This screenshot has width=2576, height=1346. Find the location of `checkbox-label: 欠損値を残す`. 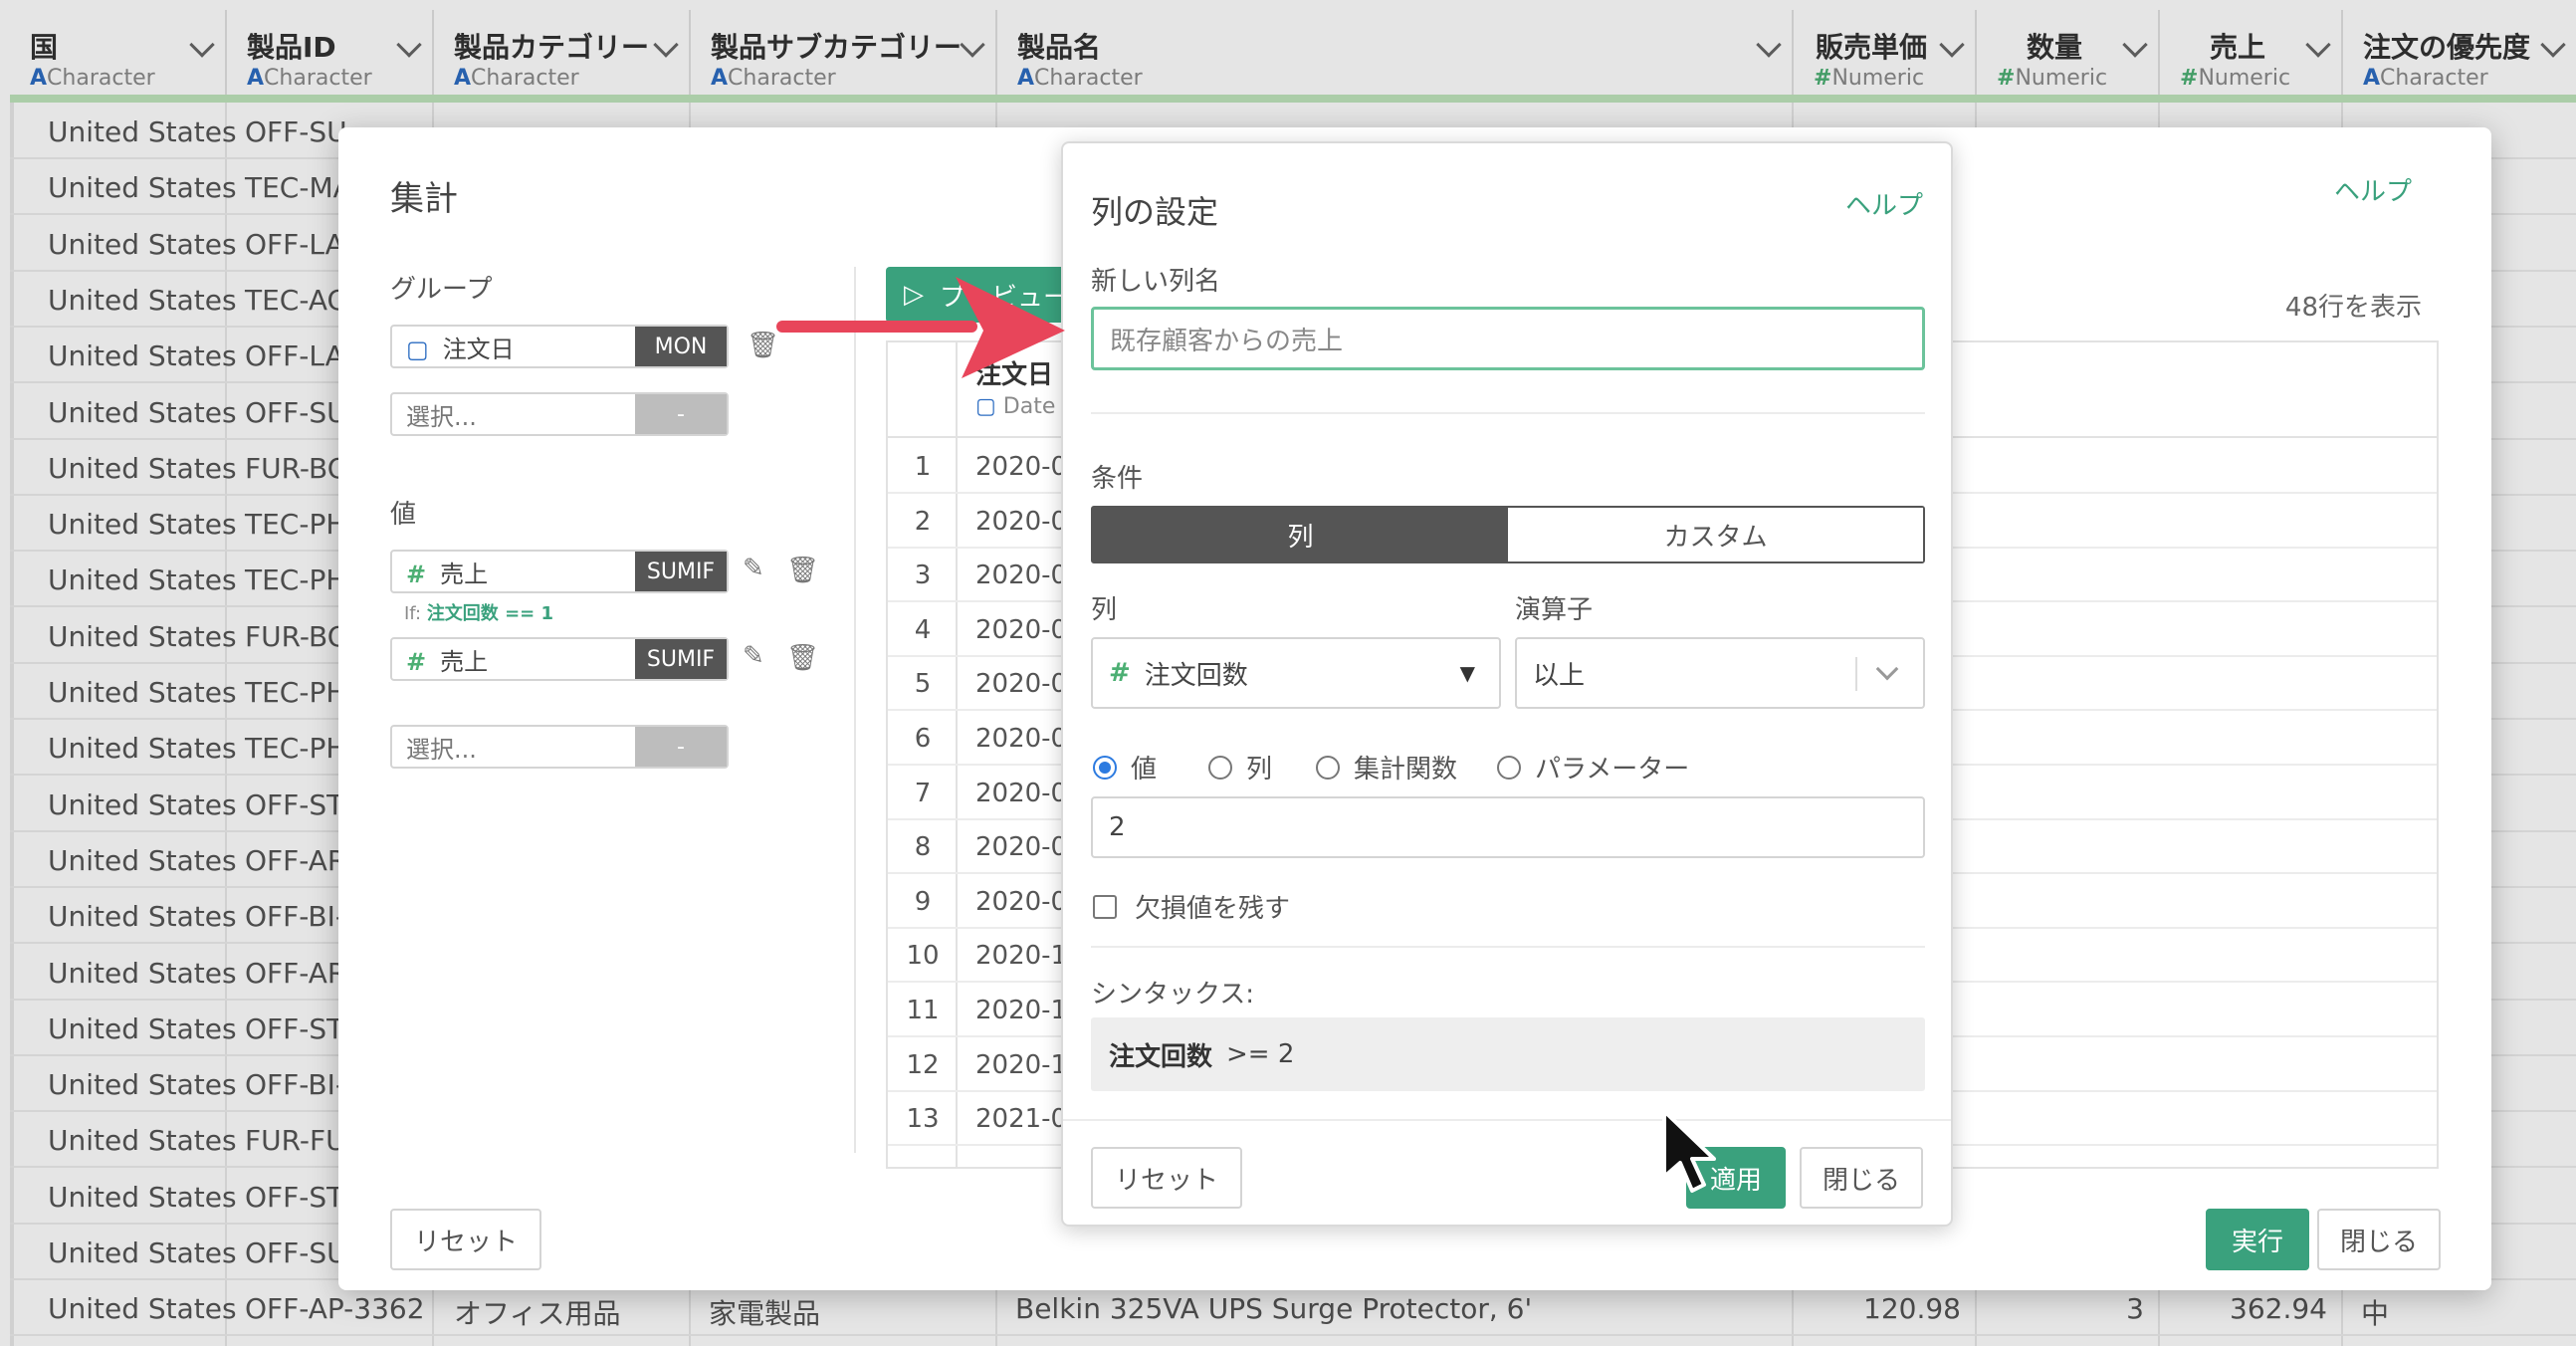

checkbox-label: 欠損値を残す is located at coordinates (1213, 909).